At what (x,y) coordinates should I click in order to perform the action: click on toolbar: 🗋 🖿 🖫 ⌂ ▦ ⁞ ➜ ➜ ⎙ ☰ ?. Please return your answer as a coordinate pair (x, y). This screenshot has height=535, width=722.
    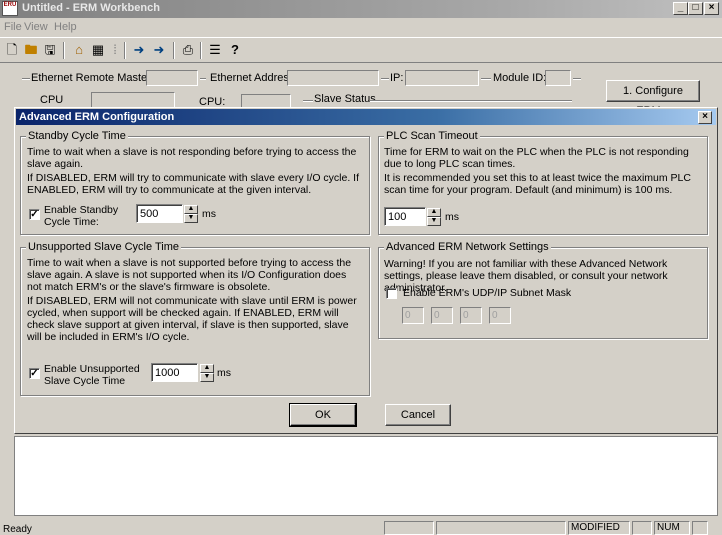
    Looking at the image, I should click on (361, 50).